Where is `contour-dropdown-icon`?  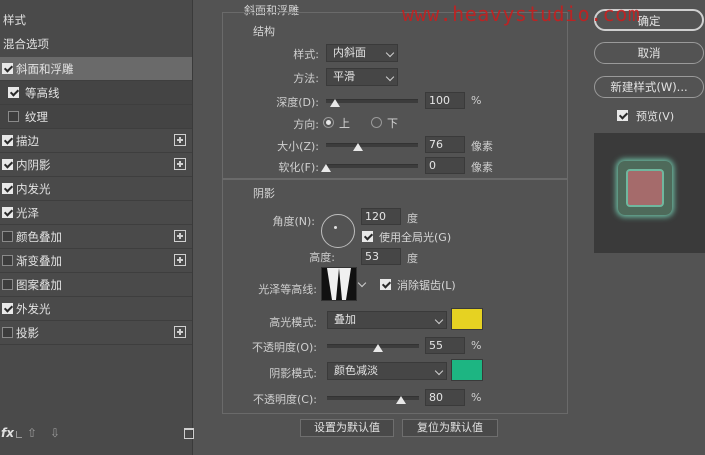 contour-dropdown-icon is located at coordinates (362, 283).